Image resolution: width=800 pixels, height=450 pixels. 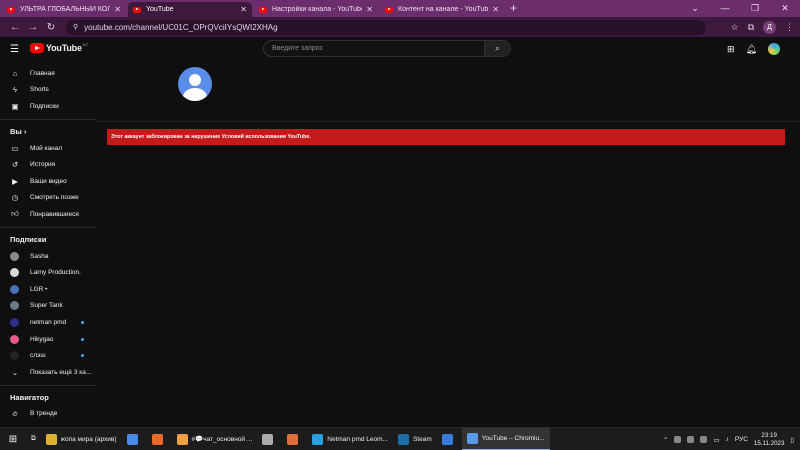 I want to click on sidebar-item-subscription: слэш, so click(x=48, y=355).